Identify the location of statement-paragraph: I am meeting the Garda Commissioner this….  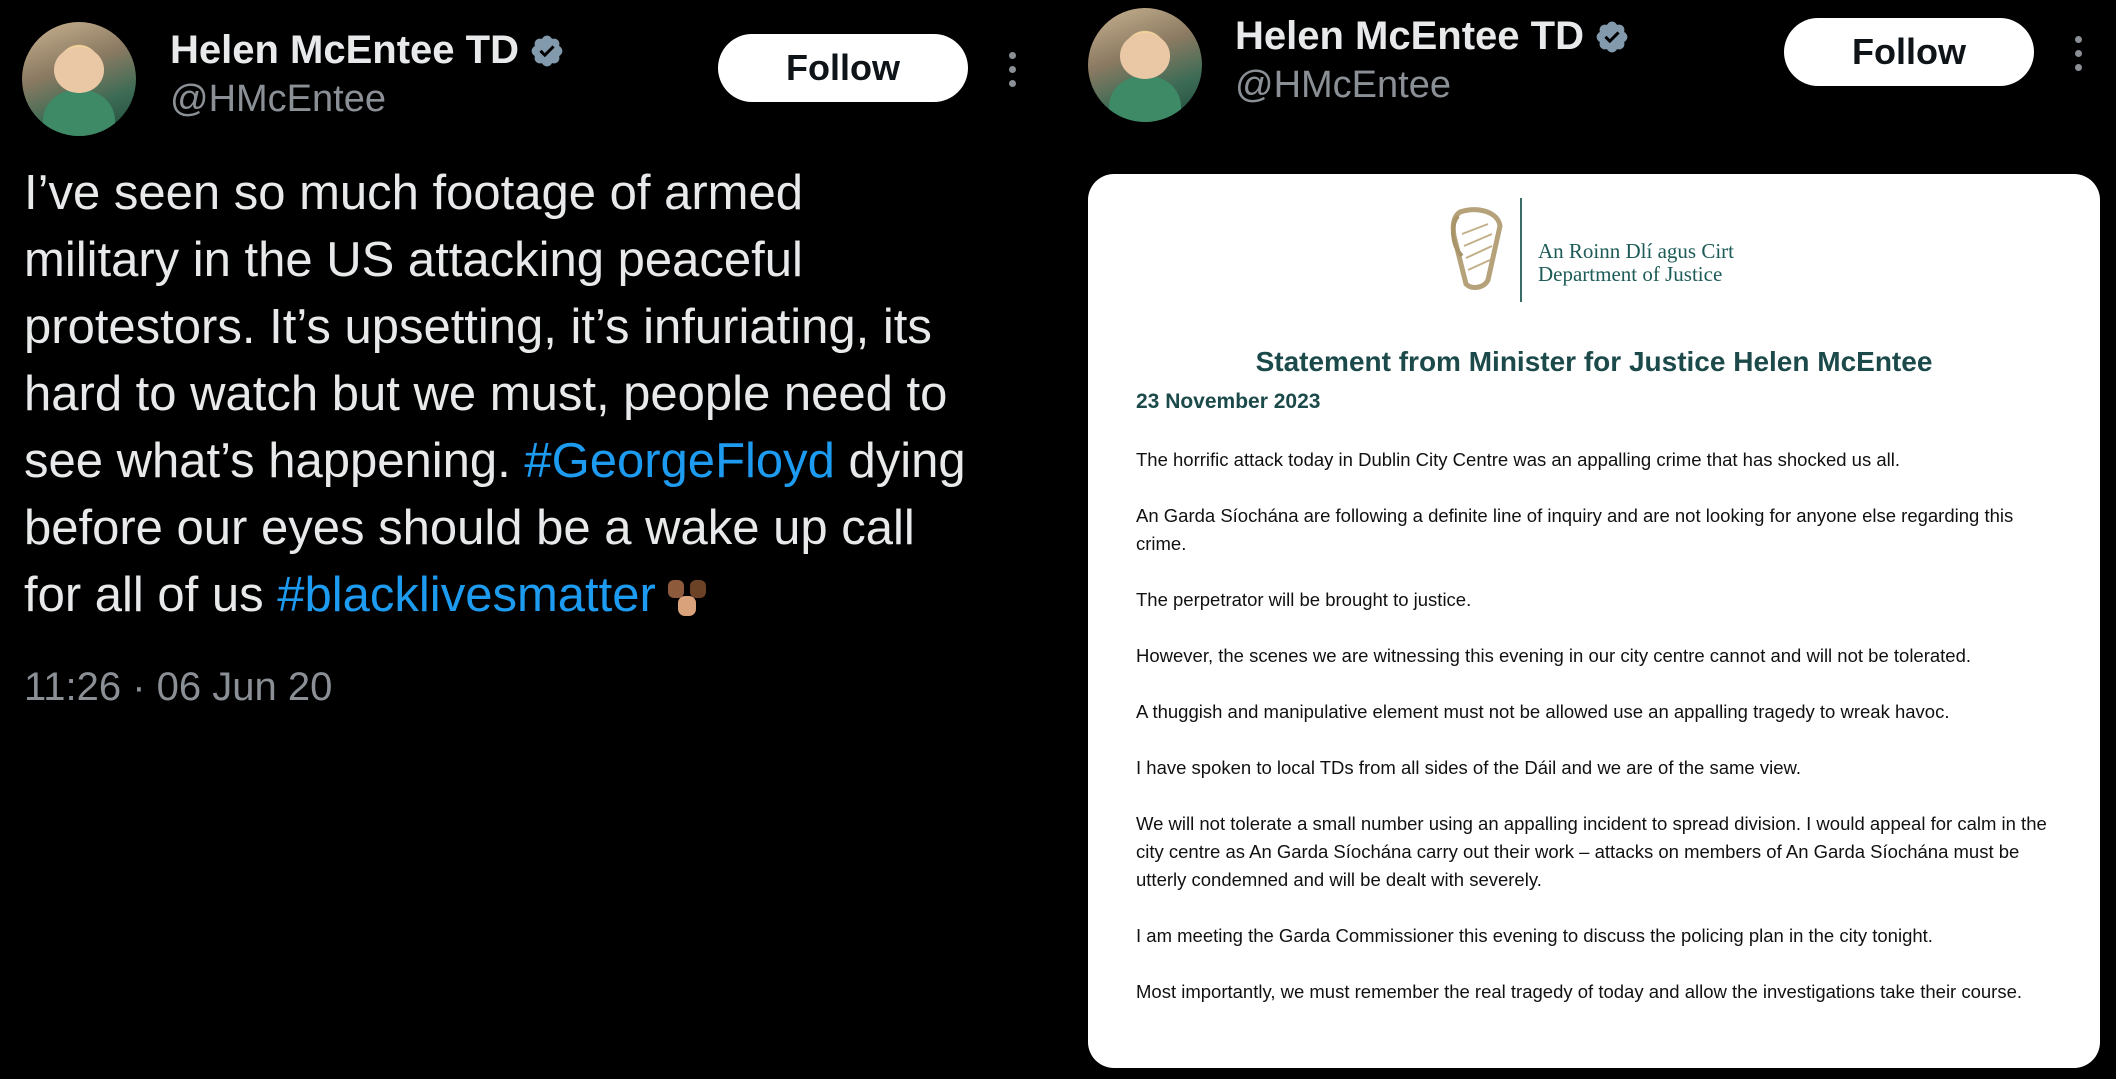
(1534, 935).